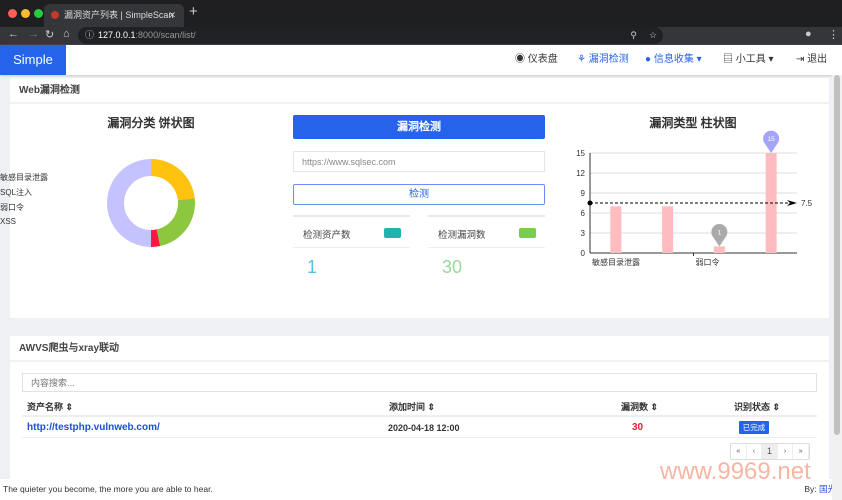 The image size is (842, 500). What do you see at coordinates (151, 123) in the screenshot?
I see `pie-chart-title: 漏洞分类 饼状图` at bounding box center [151, 123].